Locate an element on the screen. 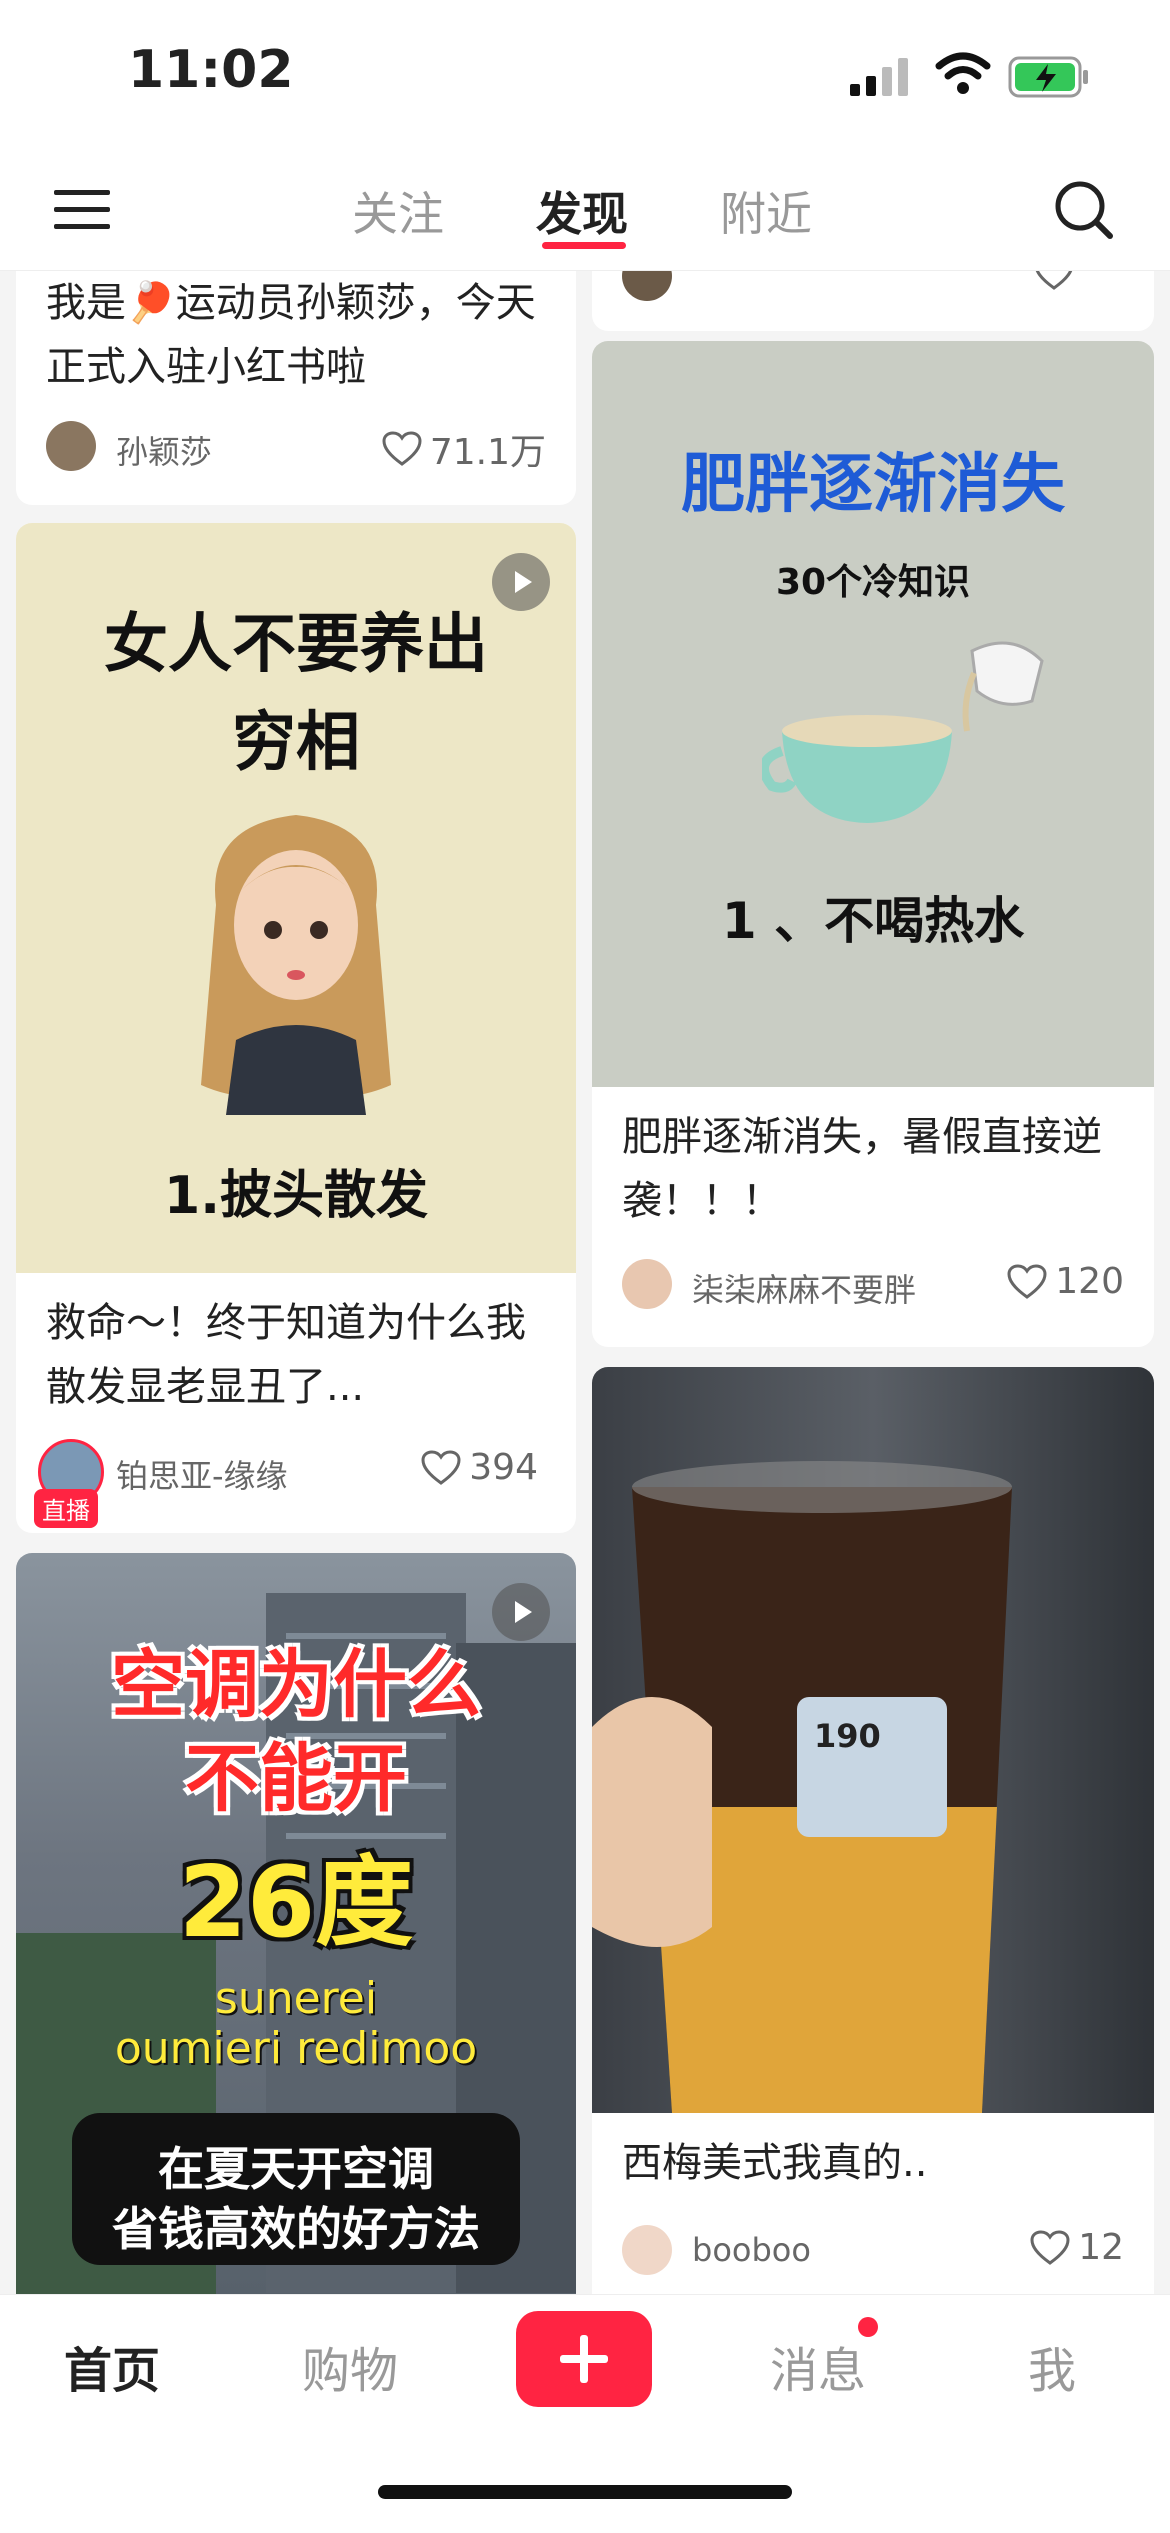 Image resolution: width=1170 pixels, height=2533 pixels. cover-headline: 穷相 is located at coordinates (296, 743).